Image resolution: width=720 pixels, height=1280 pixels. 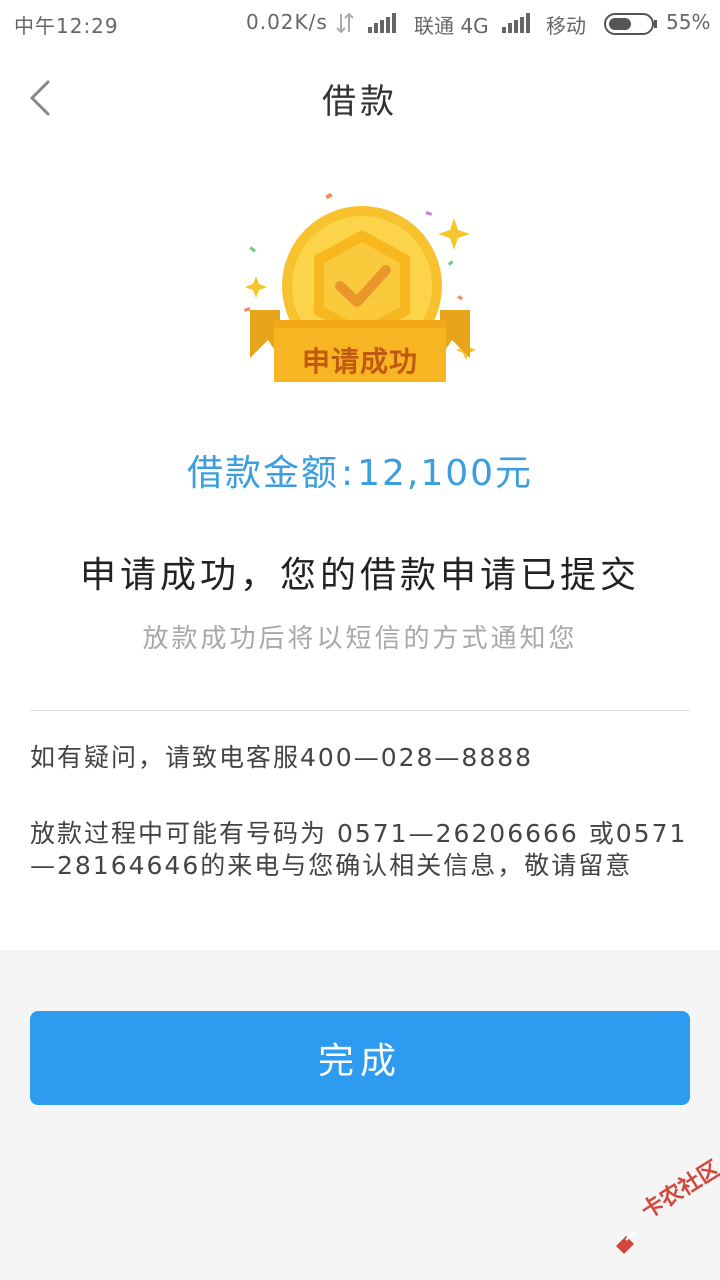 What do you see at coordinates (451, 26) in the screenshot?
I see `carrier-unicom: 联通 4G` at bounding box center [451, 26].